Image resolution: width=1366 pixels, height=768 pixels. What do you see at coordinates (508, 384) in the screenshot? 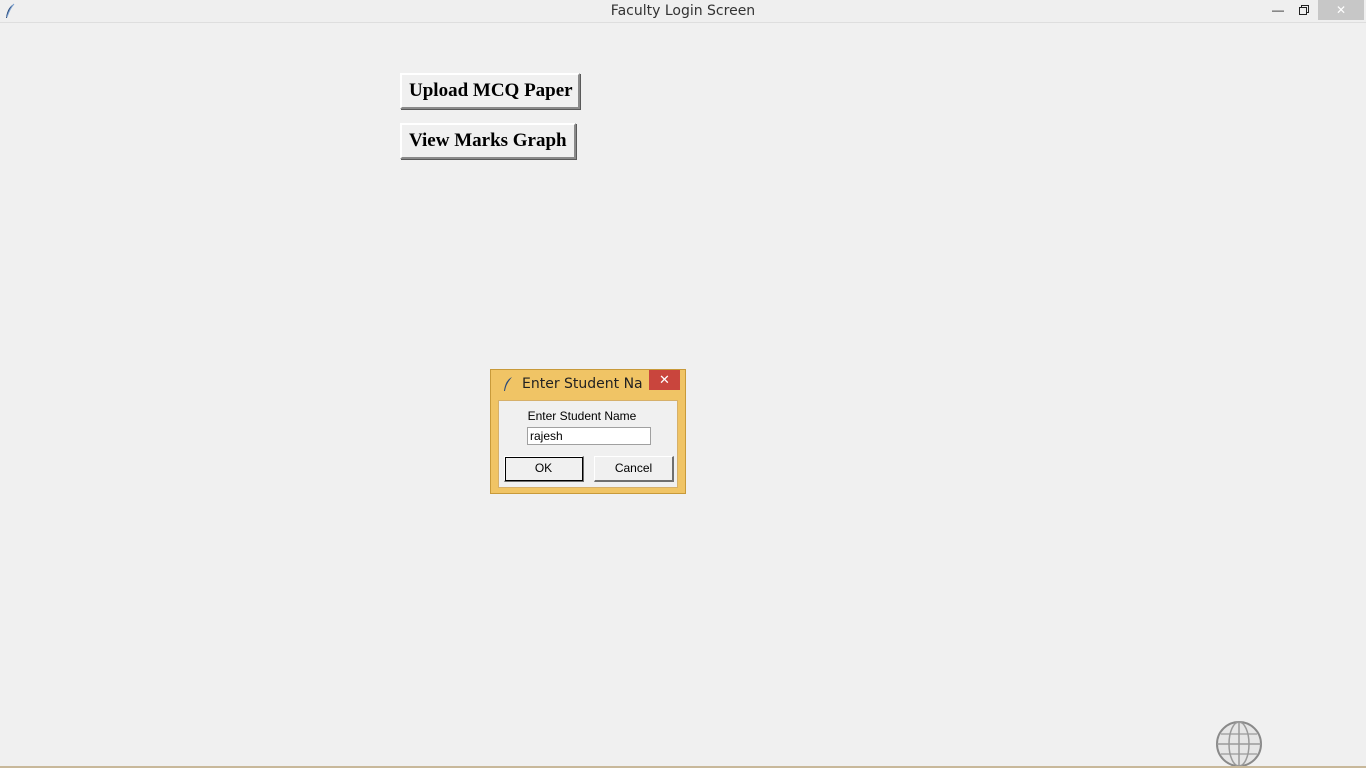
I see `feather-icon` at bounding box center [508, 384].